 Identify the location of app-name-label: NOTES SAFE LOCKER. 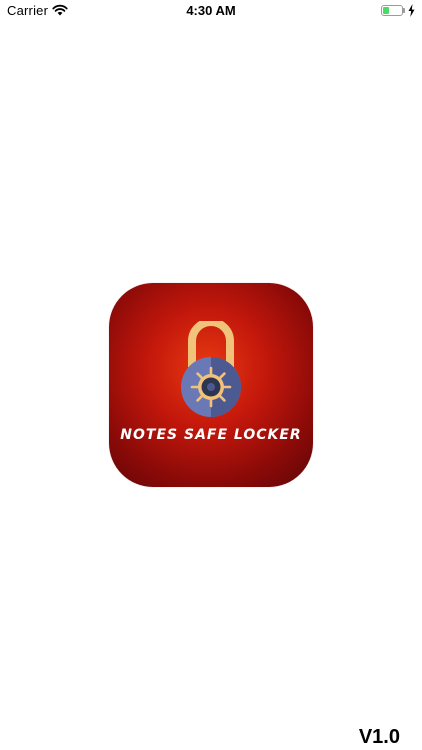
(211, 435).